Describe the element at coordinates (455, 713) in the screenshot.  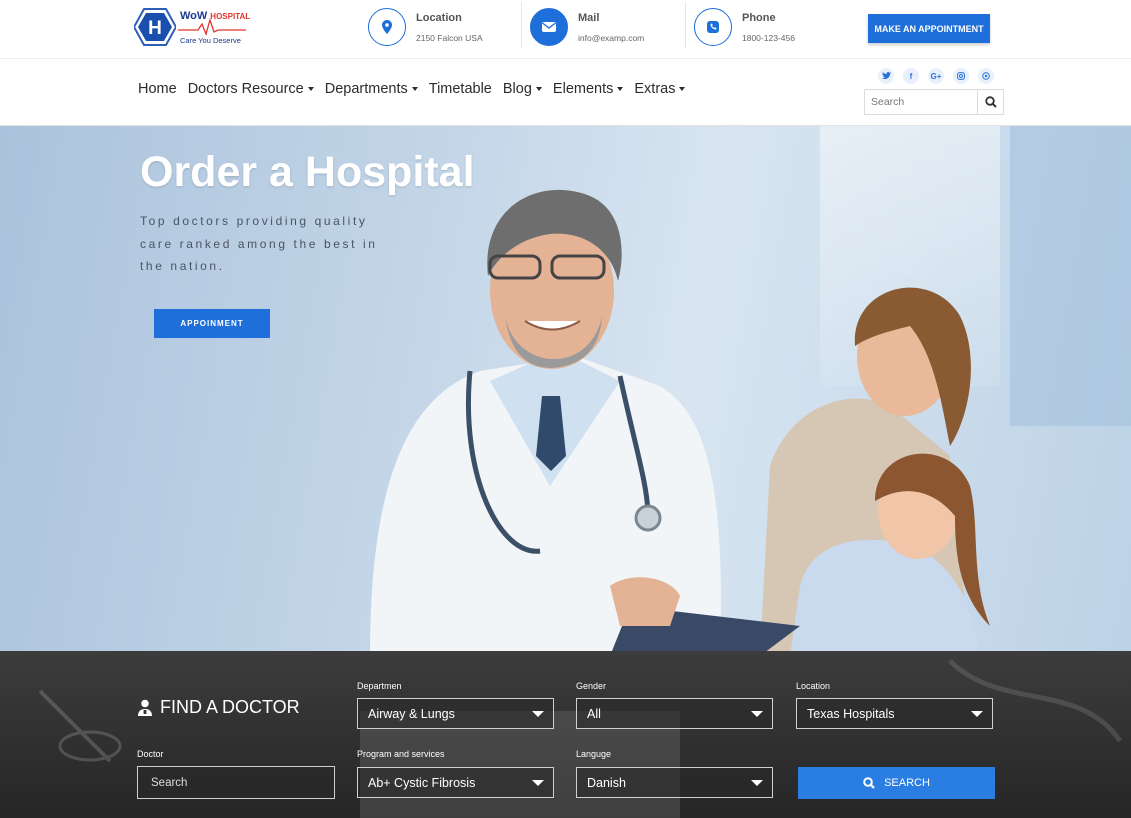
I see `department-select: Airway & Lungs` at that location.